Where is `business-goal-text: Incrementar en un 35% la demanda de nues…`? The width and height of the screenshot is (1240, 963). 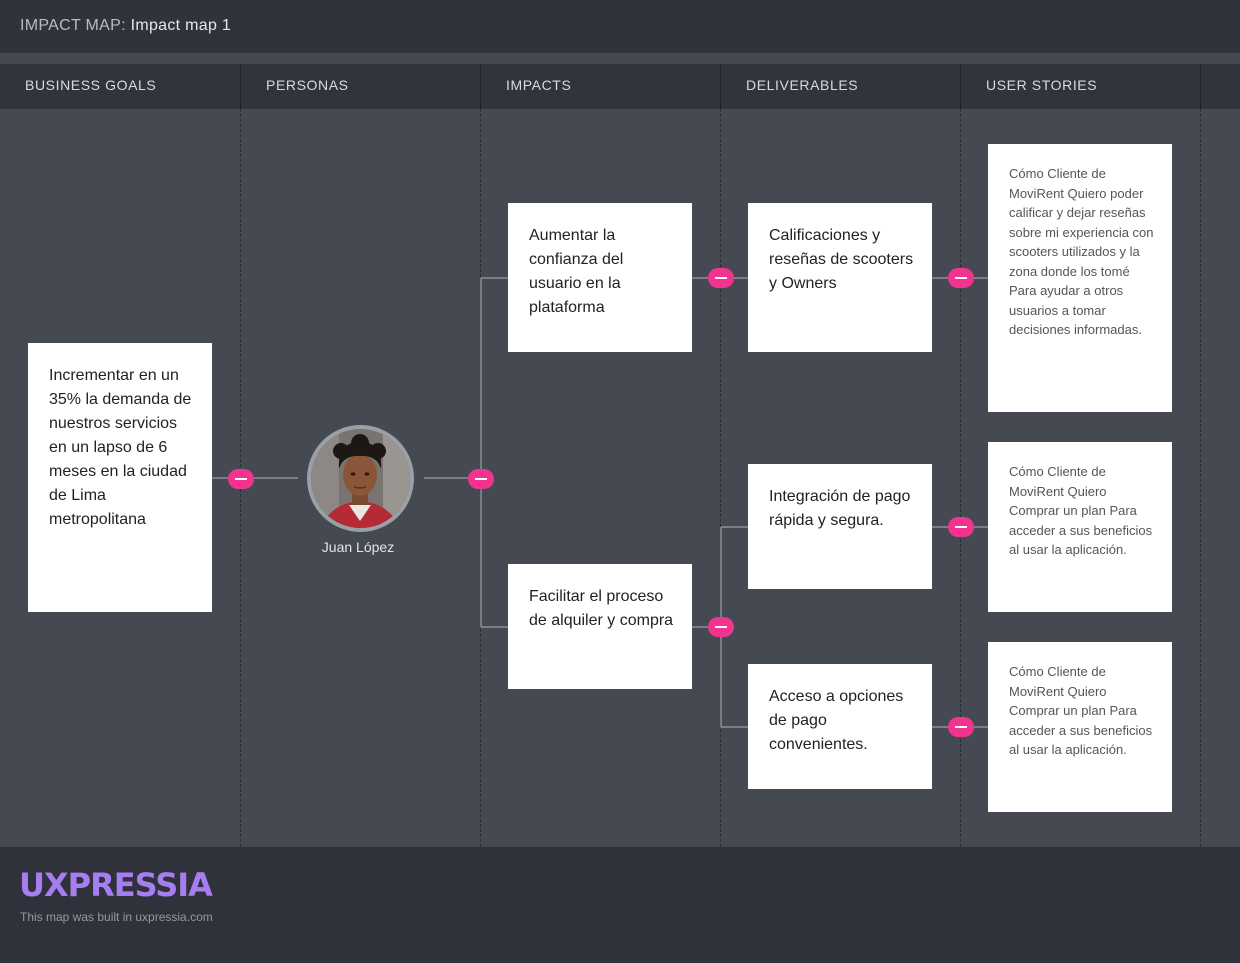 business-goal-text: Incrementar en un 35% la demanda de nues… is located at coordinates (120, 447).